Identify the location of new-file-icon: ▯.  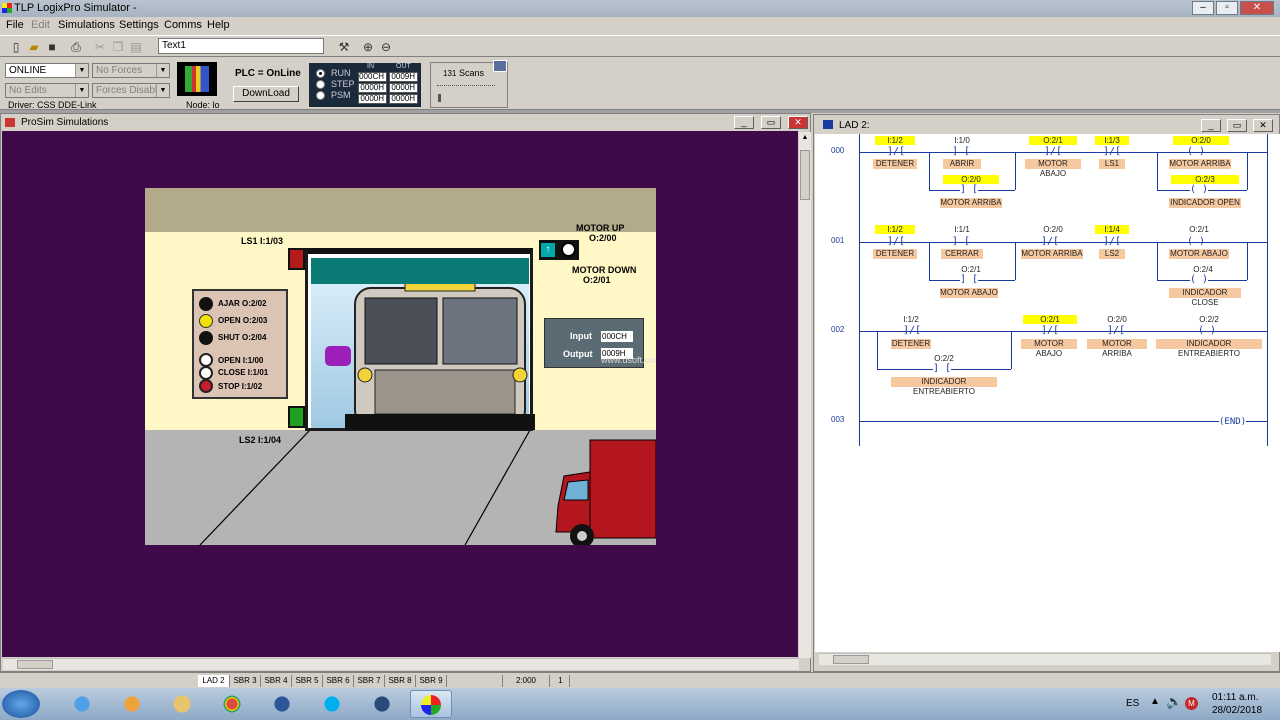
(16, 47).